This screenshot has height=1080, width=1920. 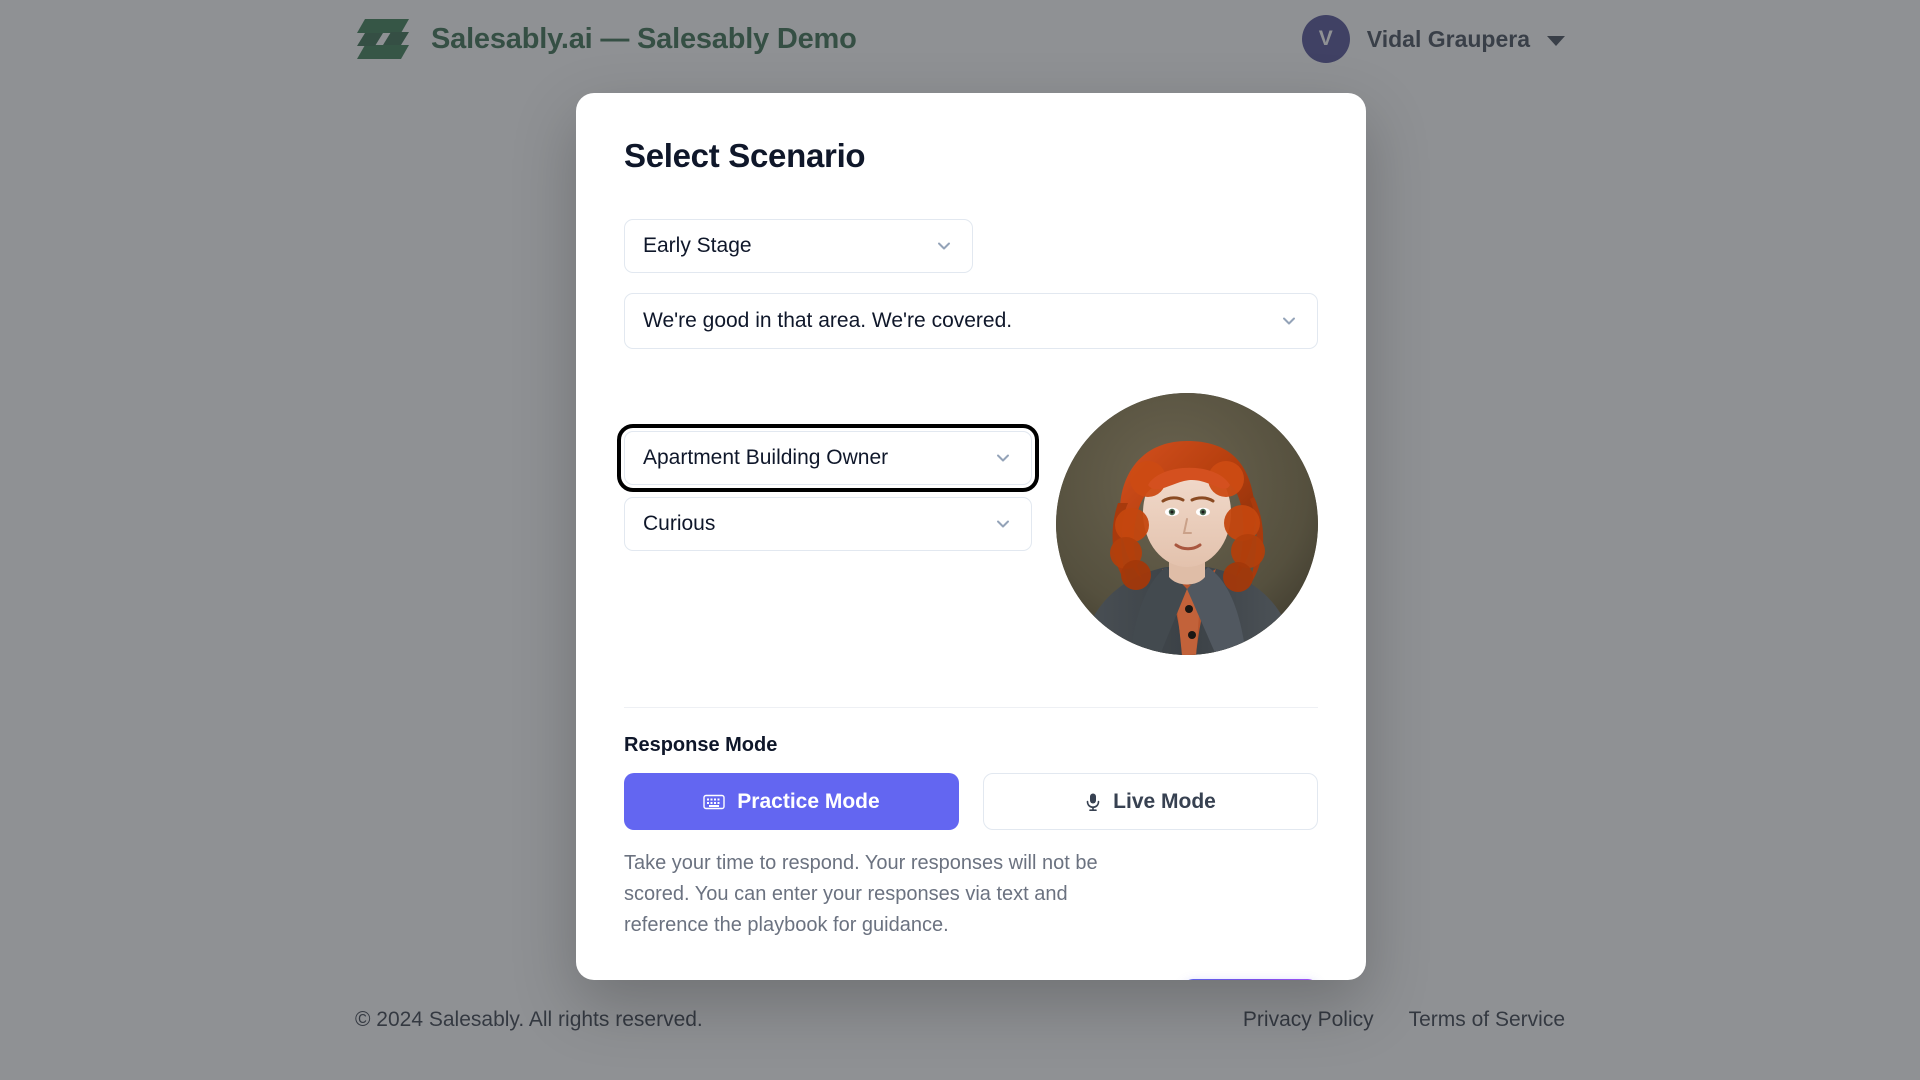 I want to click on mood-select-value: Curious, so click(x=679, y=523).